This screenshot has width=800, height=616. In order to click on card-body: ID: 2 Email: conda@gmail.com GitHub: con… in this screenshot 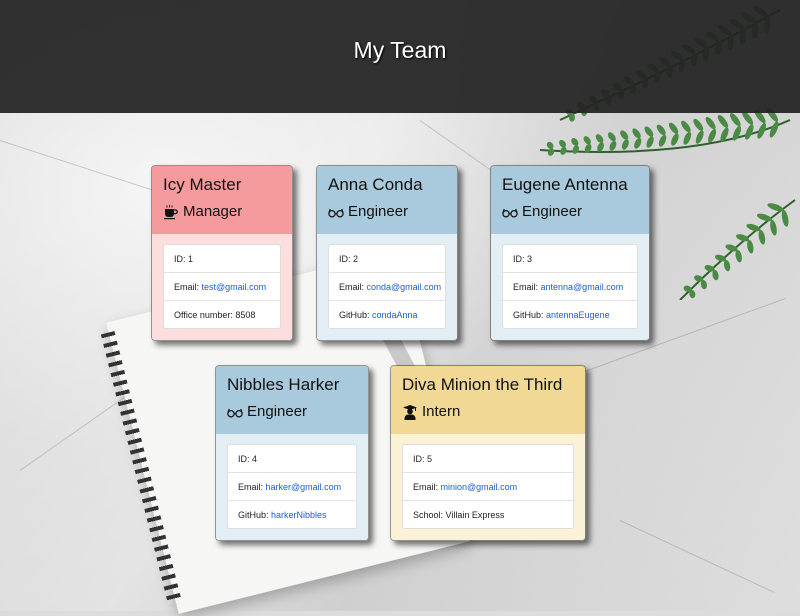, I will do `click(387, 287)`.